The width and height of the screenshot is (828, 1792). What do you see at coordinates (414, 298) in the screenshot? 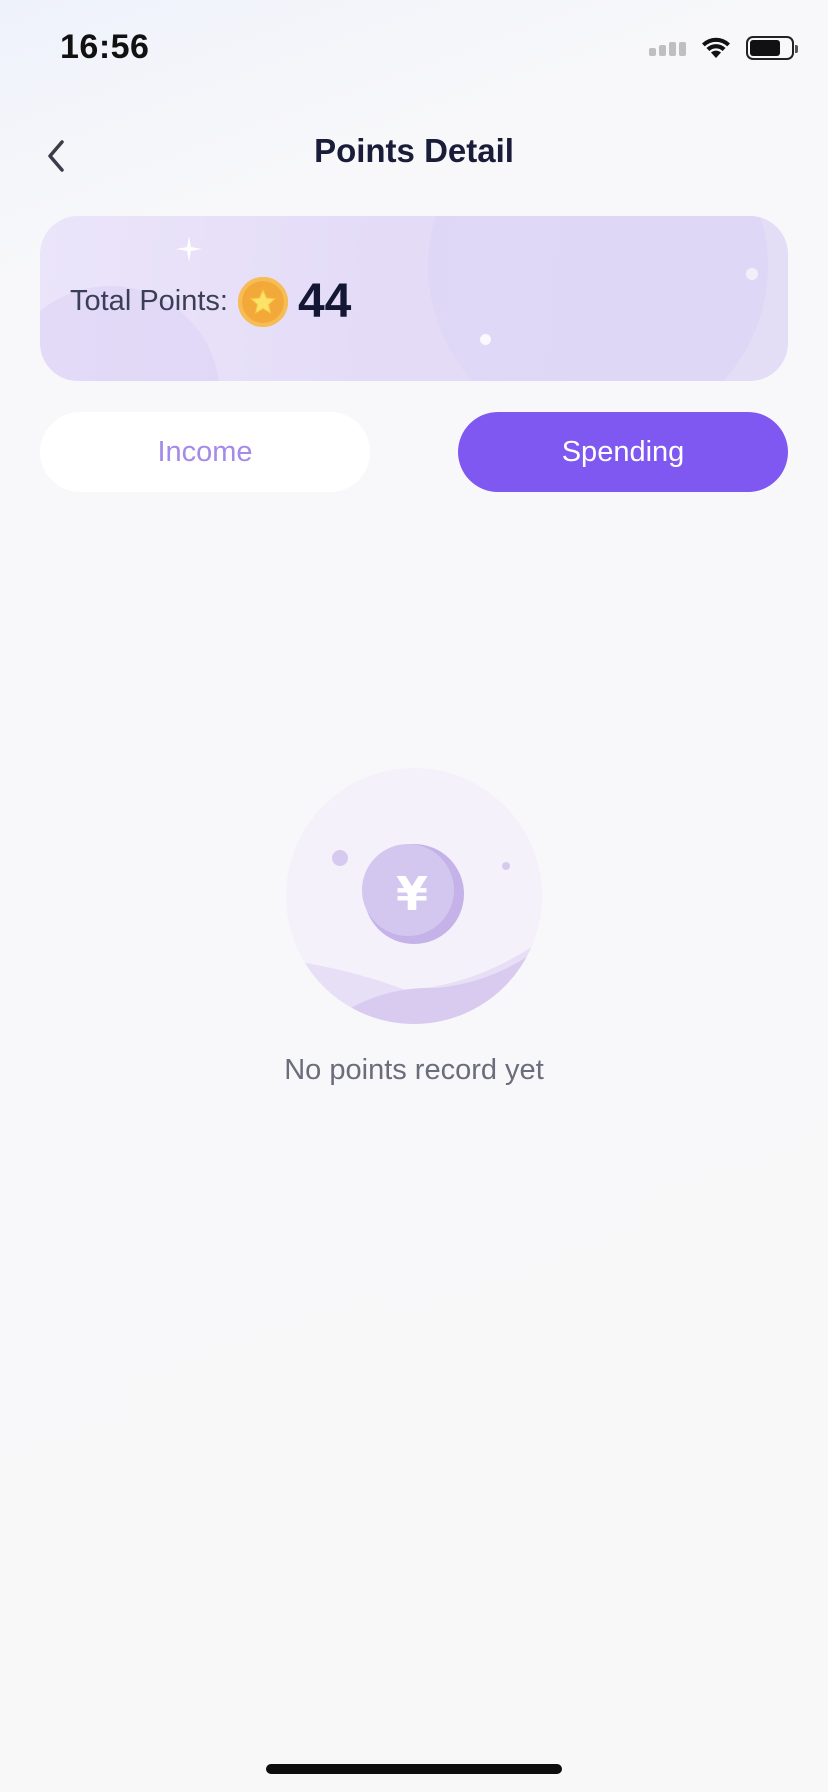
I see `total-points-card: Total Points: 44` at bounding box center [414, 298].